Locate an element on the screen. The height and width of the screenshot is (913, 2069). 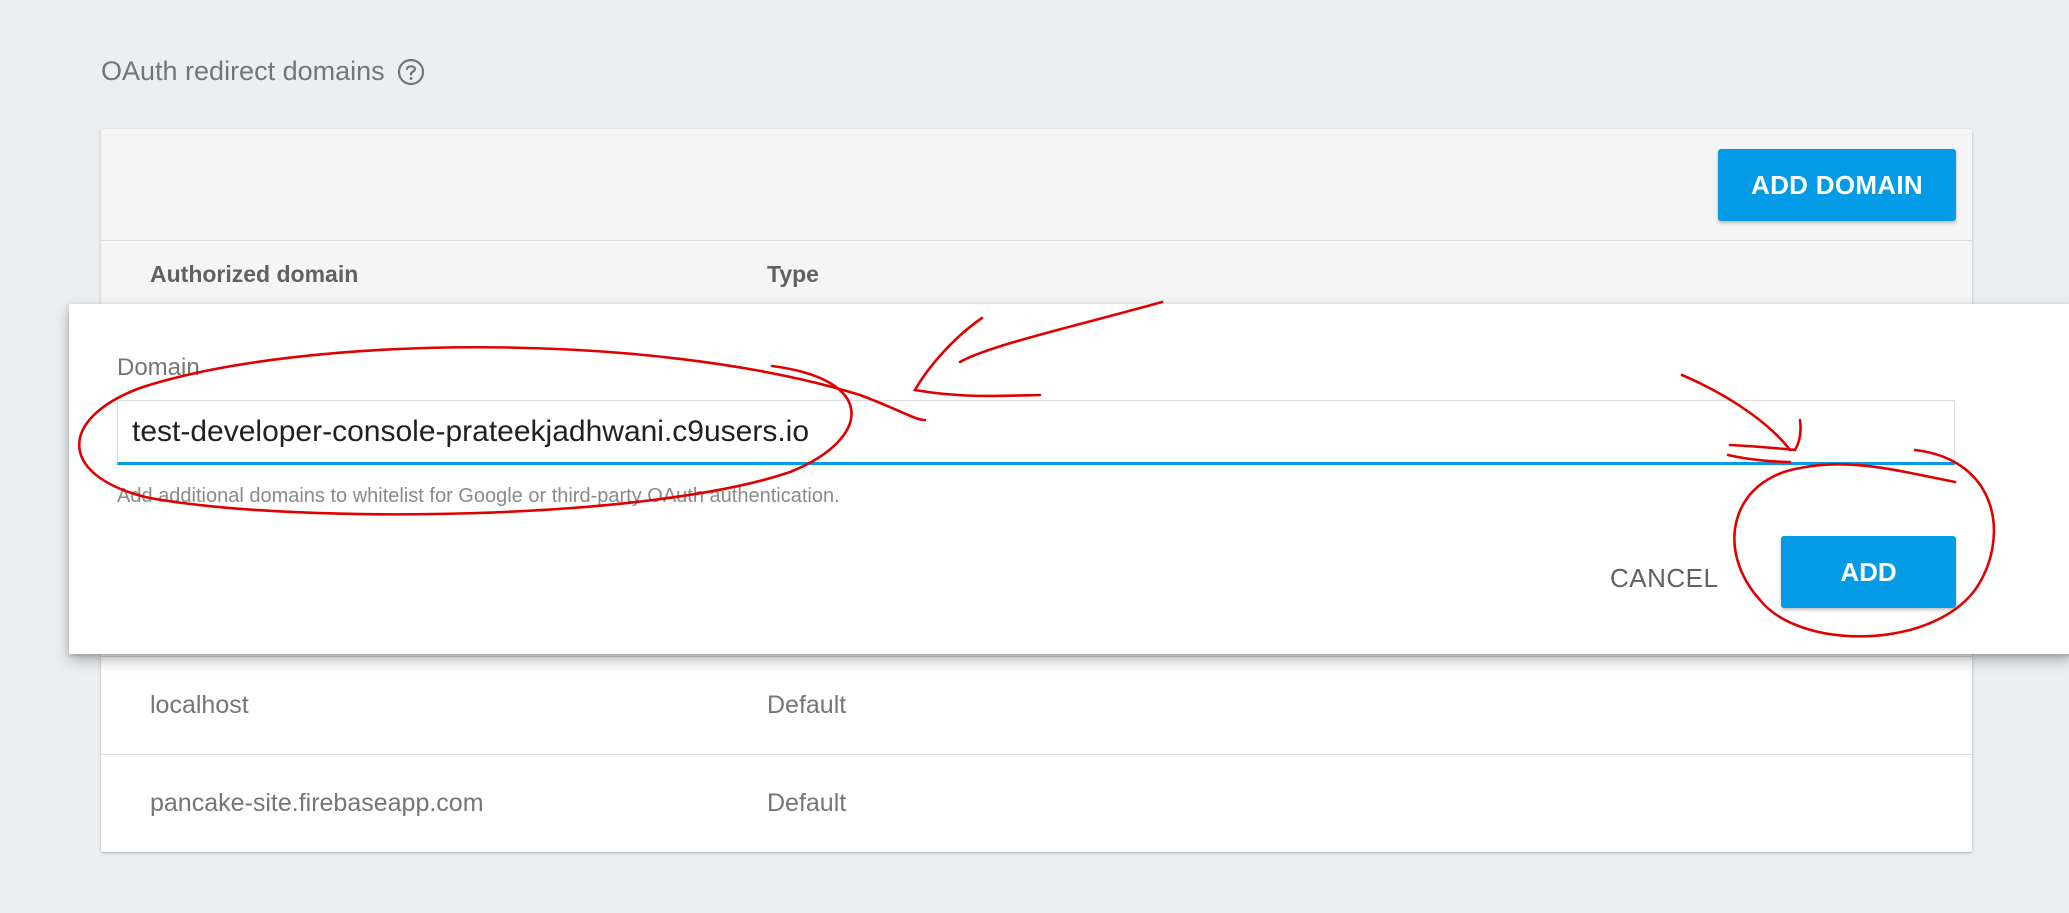
table-header: Authorized domain Type is located at coordinates (1036, 273).